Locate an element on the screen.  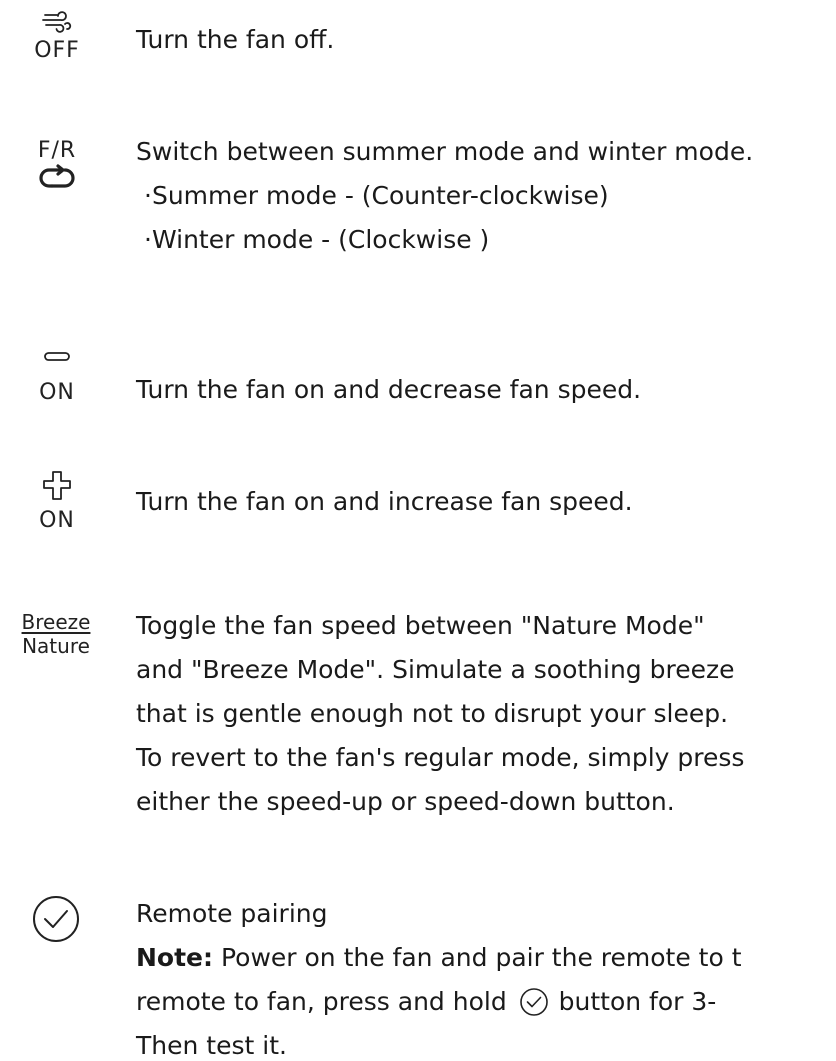
pairing-title: Remote pairing is located at coordinates (232, 913).